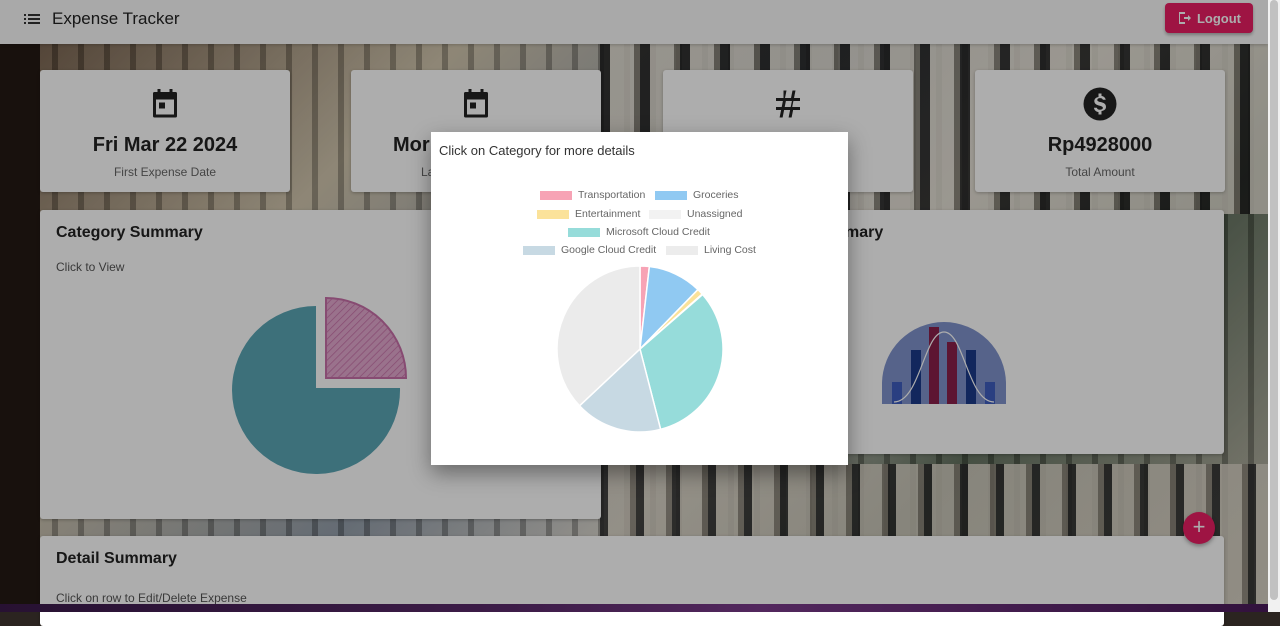 The width and height of the screenshot is (1280, 626). I want to click on legend-label: Microsoft Cloud Credit, so click(658, 232).